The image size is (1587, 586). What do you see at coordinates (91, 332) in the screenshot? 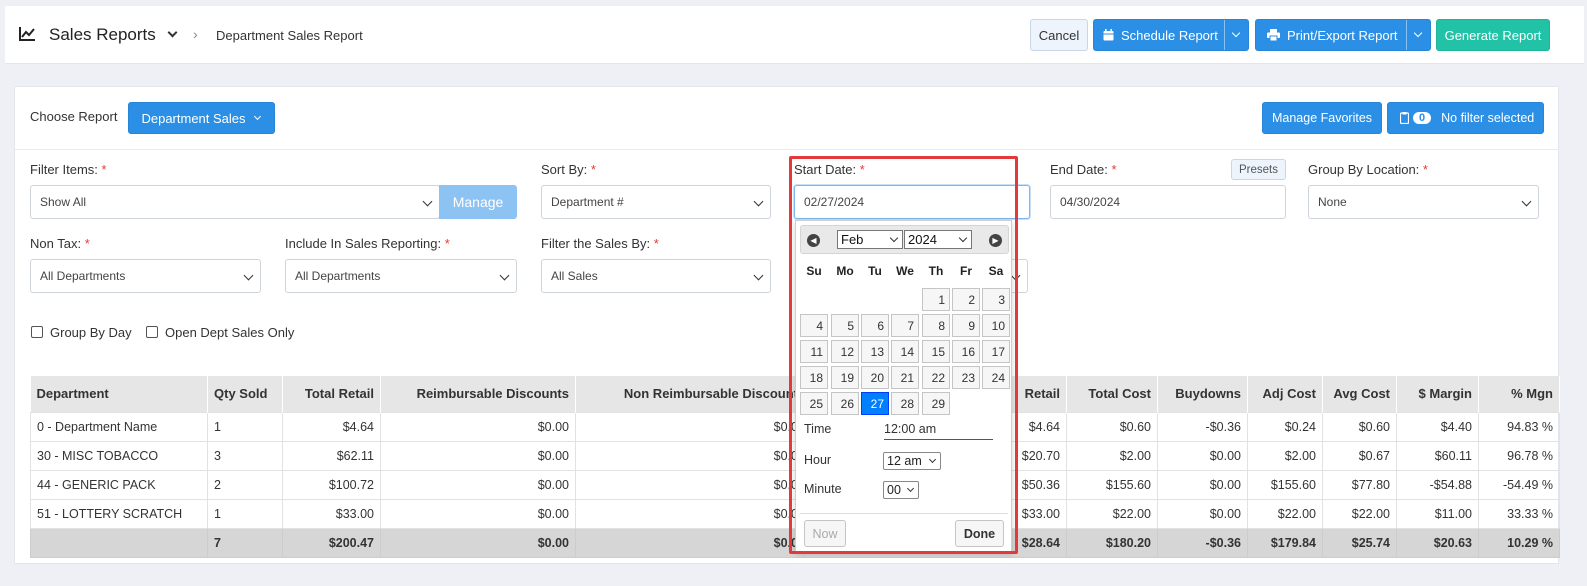
I see `group-by-day-label: Group By Day` at bounding box center [91, 332].